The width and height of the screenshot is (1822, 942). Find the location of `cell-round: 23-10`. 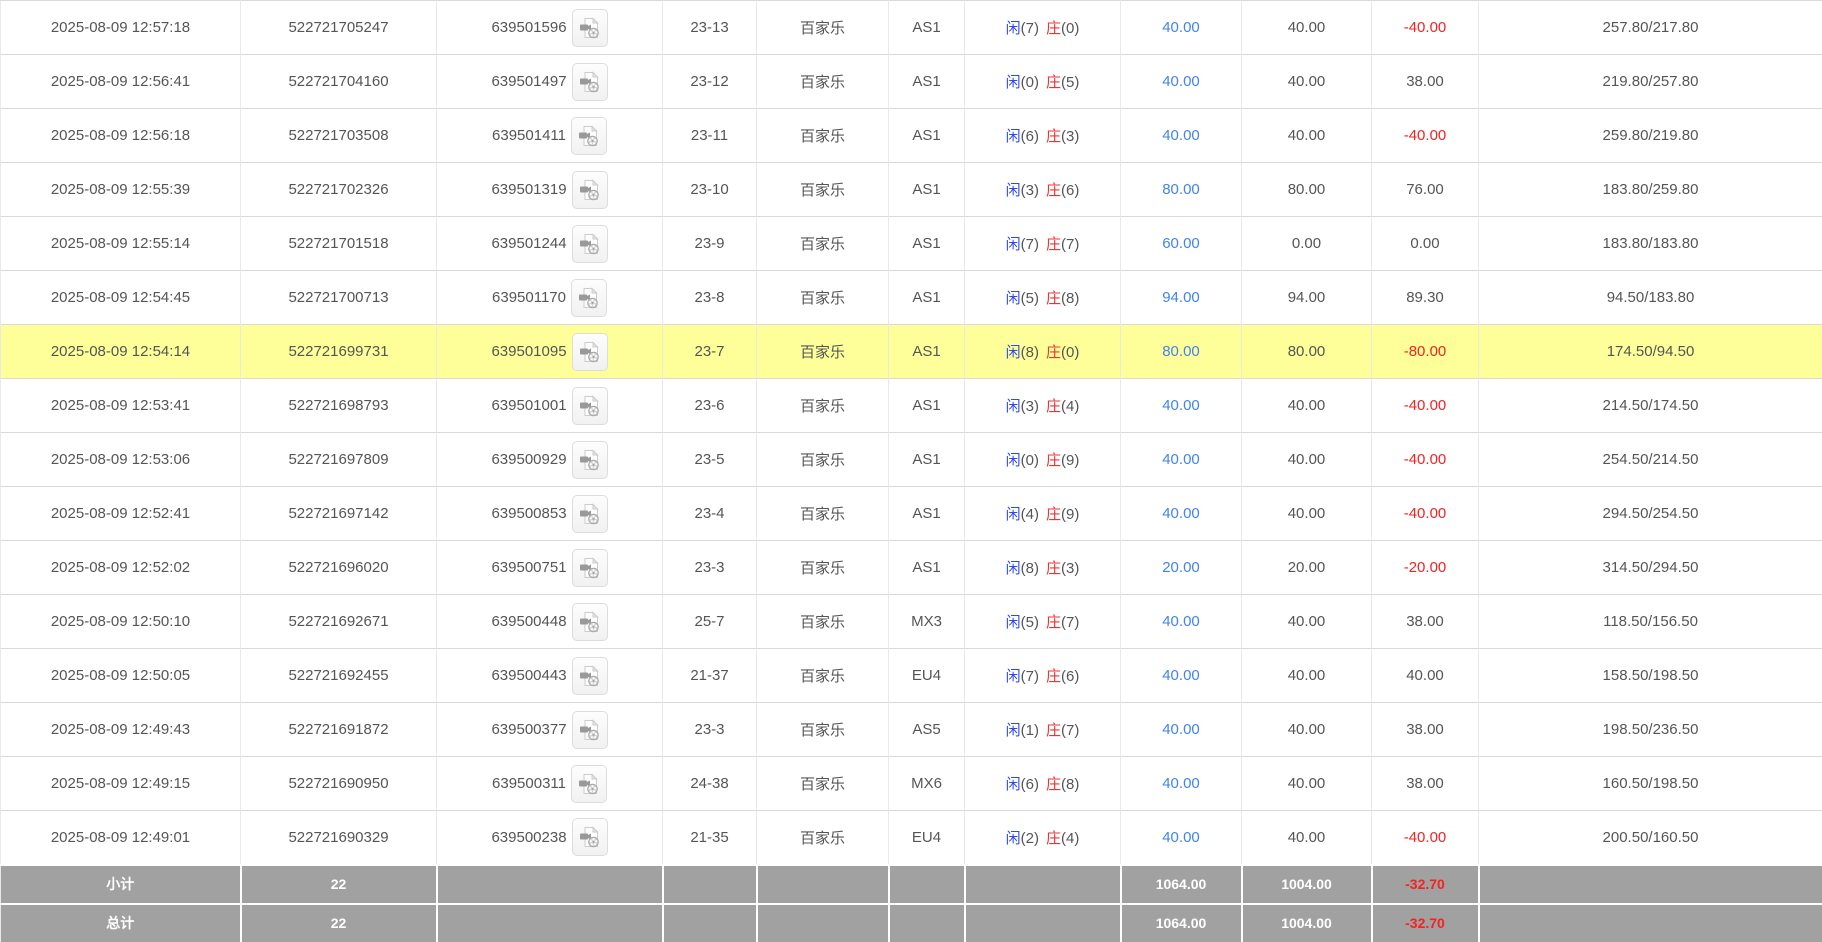

cell-round: 23-10 is located at coordinates (709, 189).